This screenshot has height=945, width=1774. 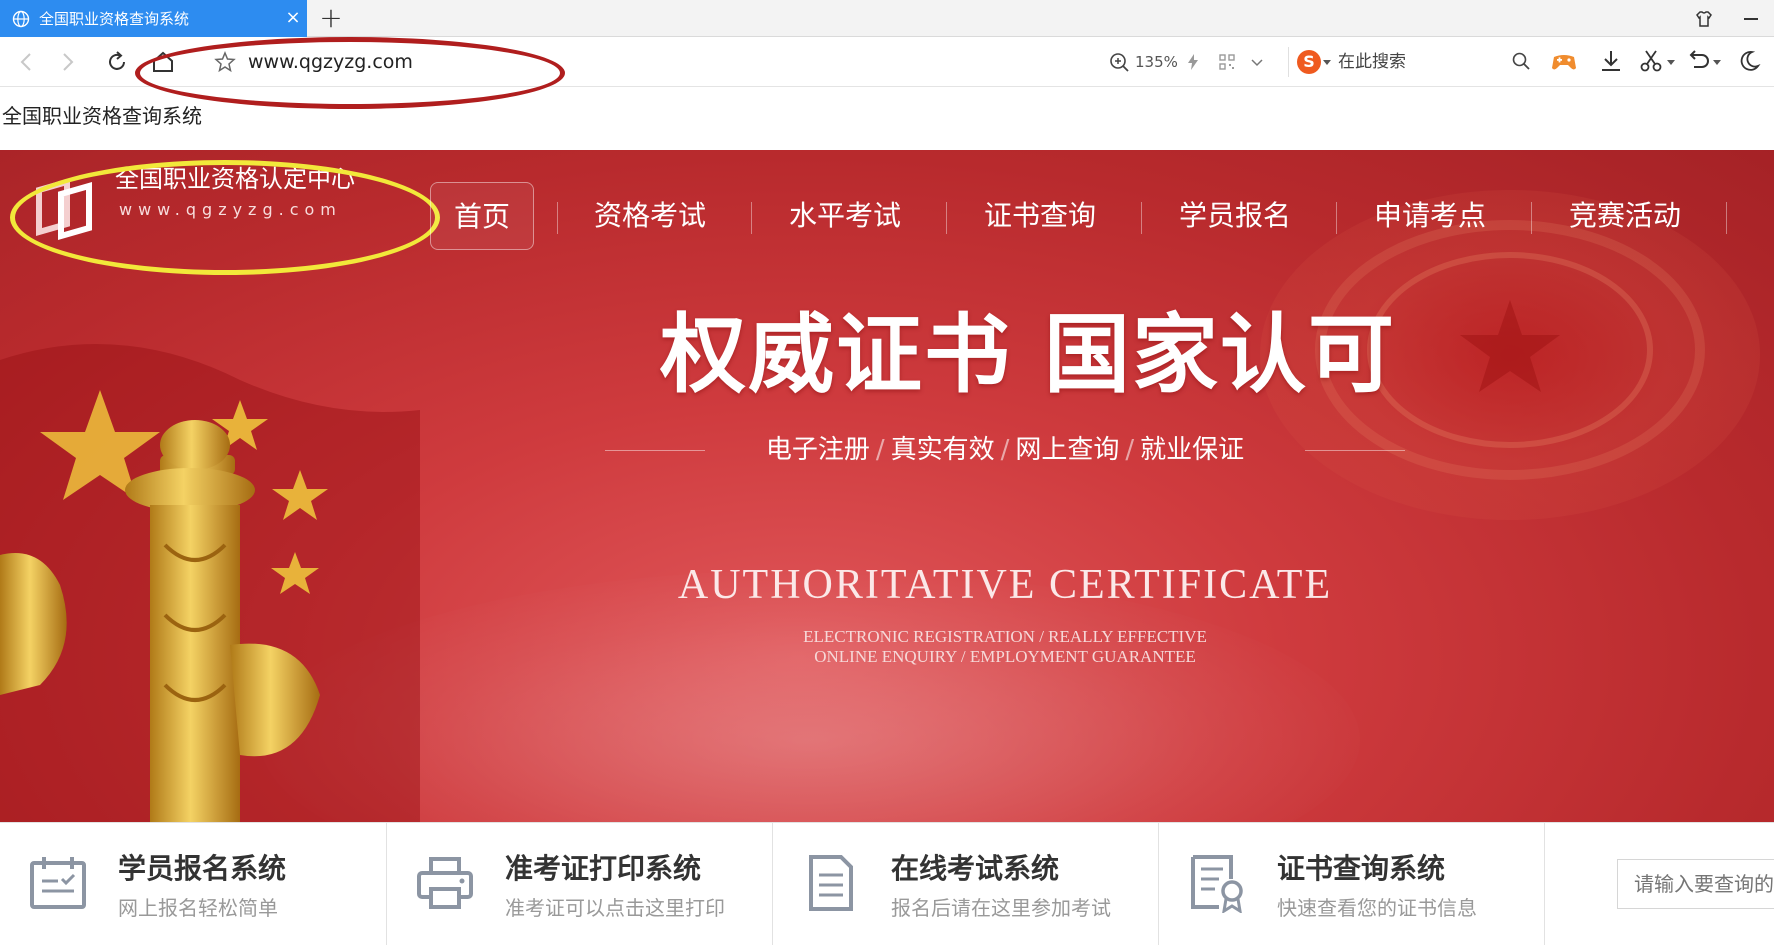 I want to click on globe-icon, so click(x=21, y=19).